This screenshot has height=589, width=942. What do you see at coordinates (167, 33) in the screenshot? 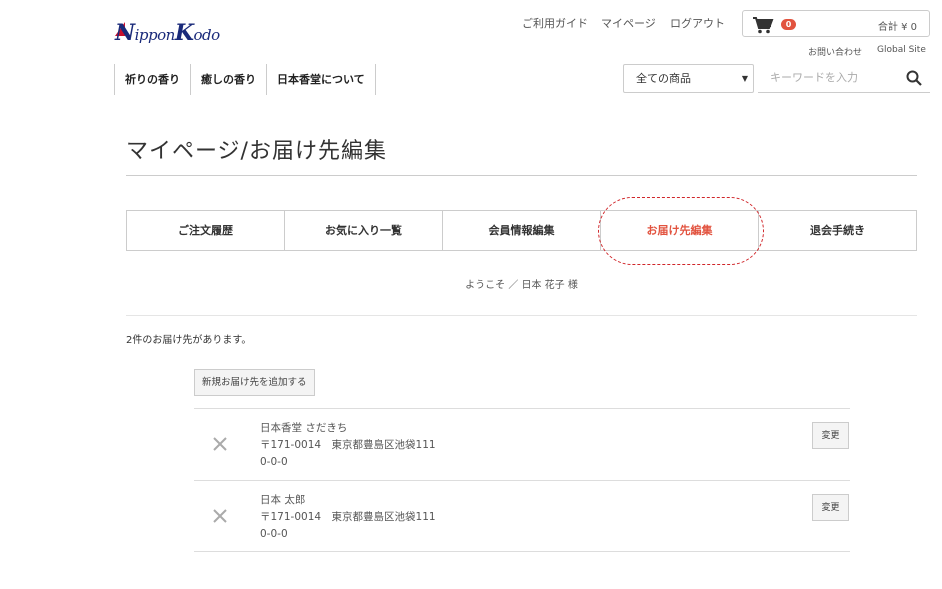
I see `logo-text: NipponKodo` at bounding box center [167, 33].